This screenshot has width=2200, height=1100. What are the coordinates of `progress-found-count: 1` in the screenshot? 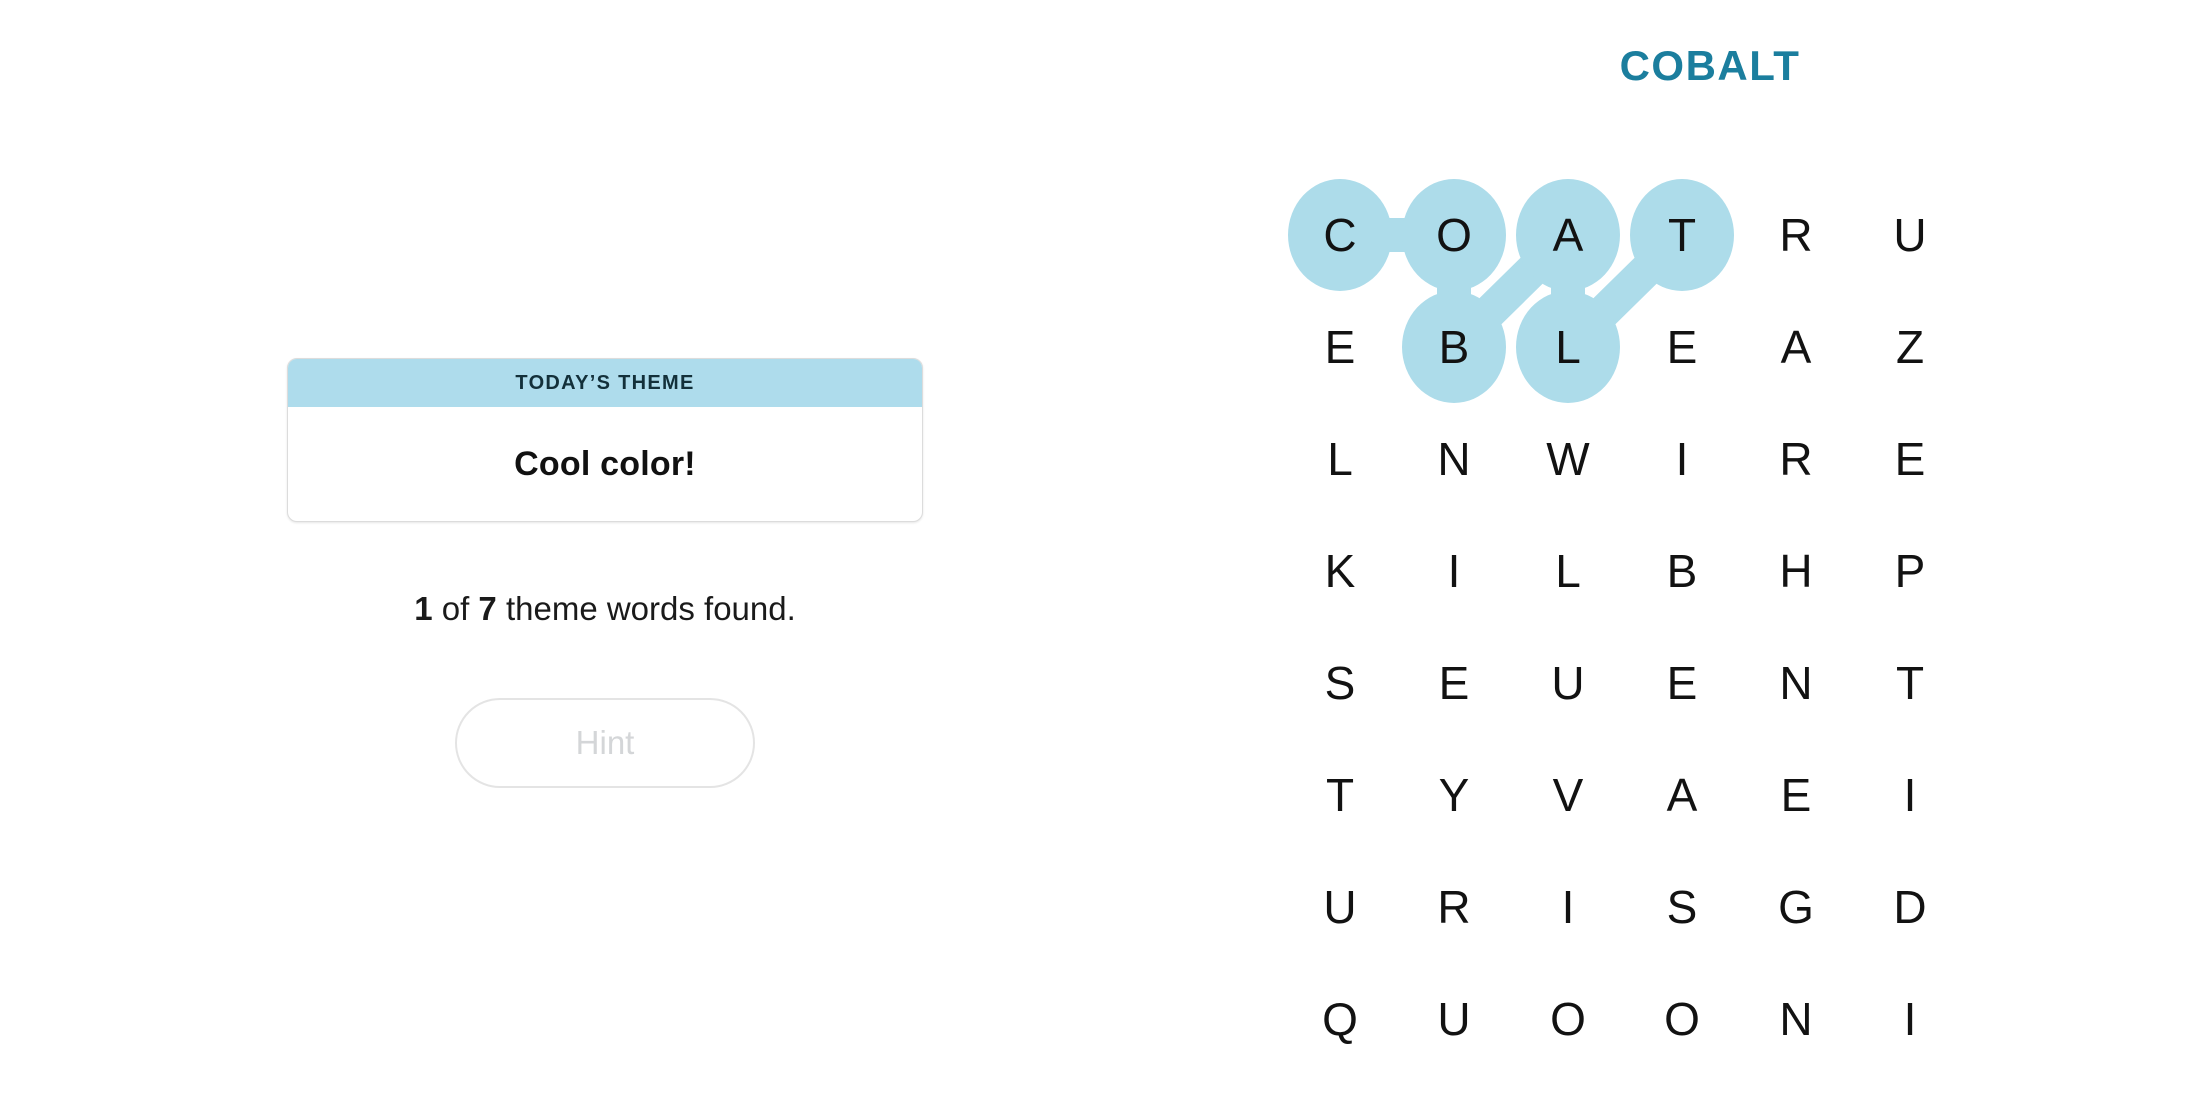 It's located at (423, 608).